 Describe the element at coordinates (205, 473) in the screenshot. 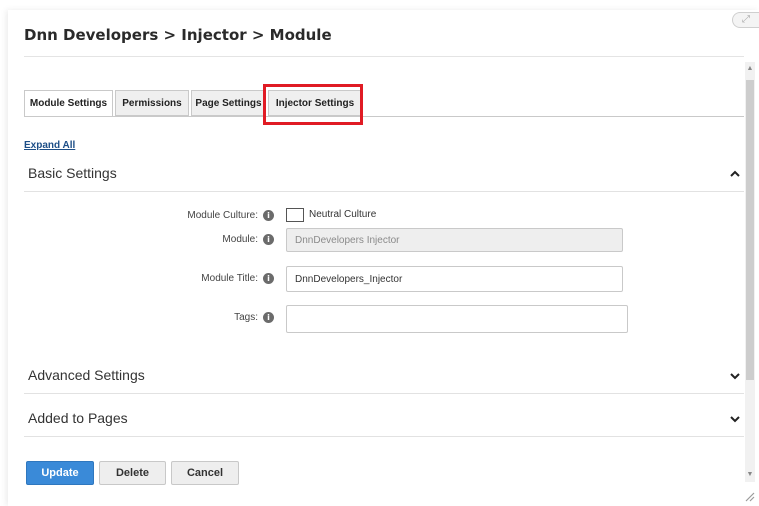

I see `cancel-button: Cancel` at that location.